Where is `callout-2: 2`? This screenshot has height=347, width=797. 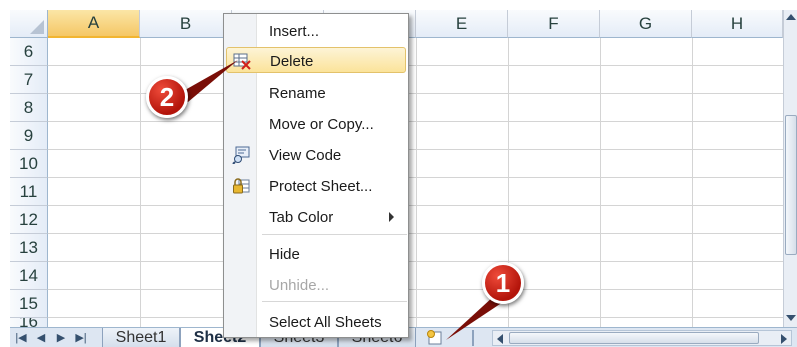 callout-2: 2 is located at coordinates (167, 97).